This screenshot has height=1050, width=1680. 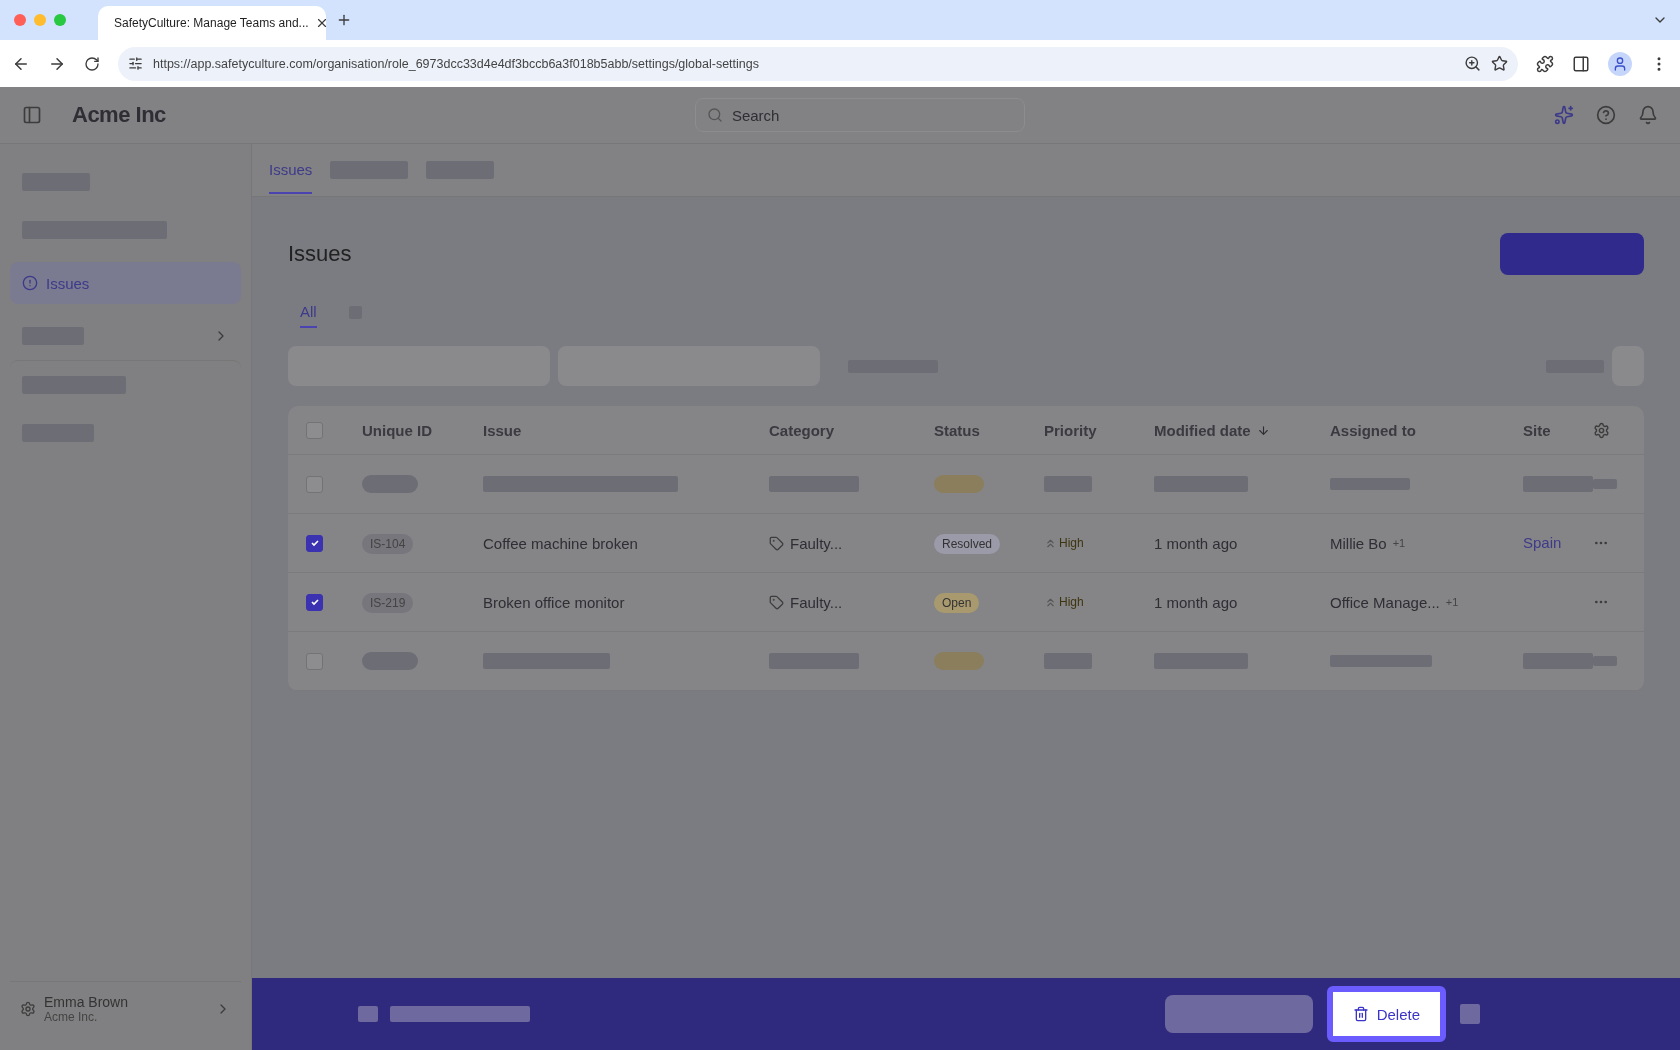 I want to click on close-window-button, so click(x=20, y=20).